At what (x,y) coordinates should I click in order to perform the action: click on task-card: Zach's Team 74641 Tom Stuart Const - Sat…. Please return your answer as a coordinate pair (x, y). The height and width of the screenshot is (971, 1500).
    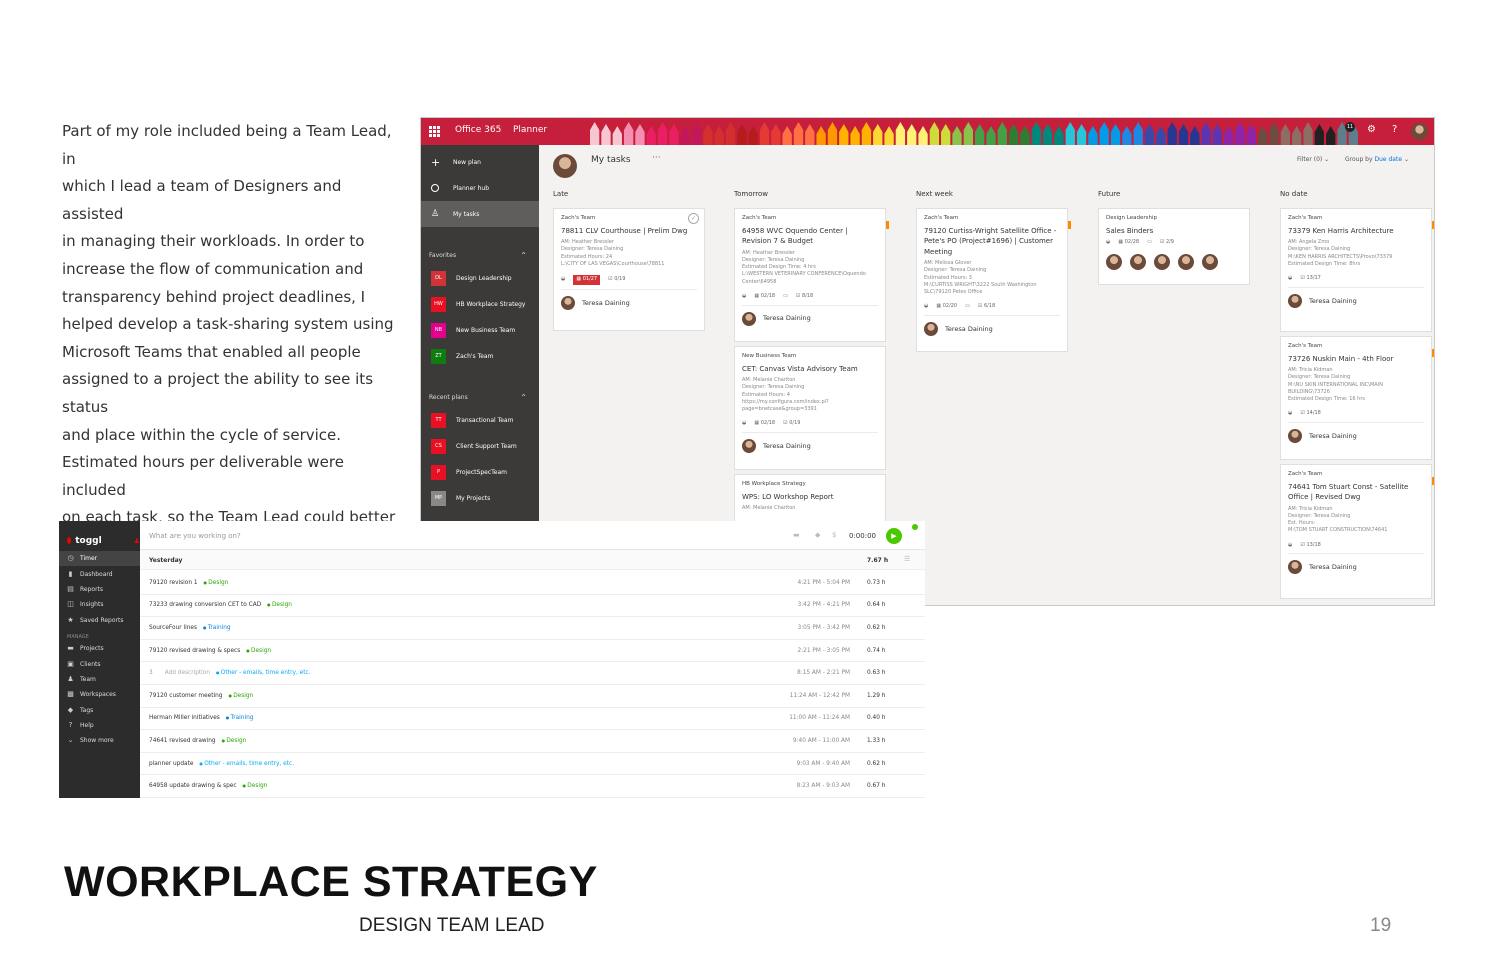
    Looking at the image, I should click on (1357, 531).